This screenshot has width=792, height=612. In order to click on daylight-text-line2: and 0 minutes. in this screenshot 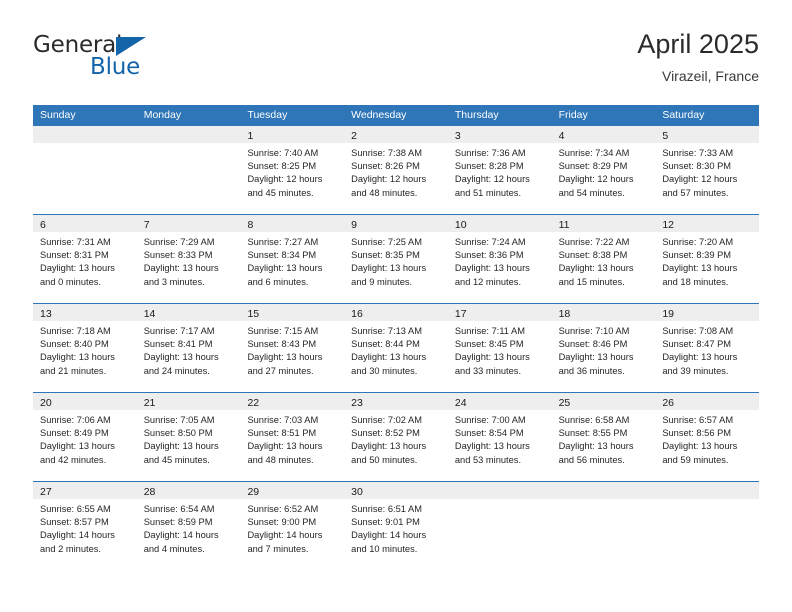, I will do `click(70, 281)`.